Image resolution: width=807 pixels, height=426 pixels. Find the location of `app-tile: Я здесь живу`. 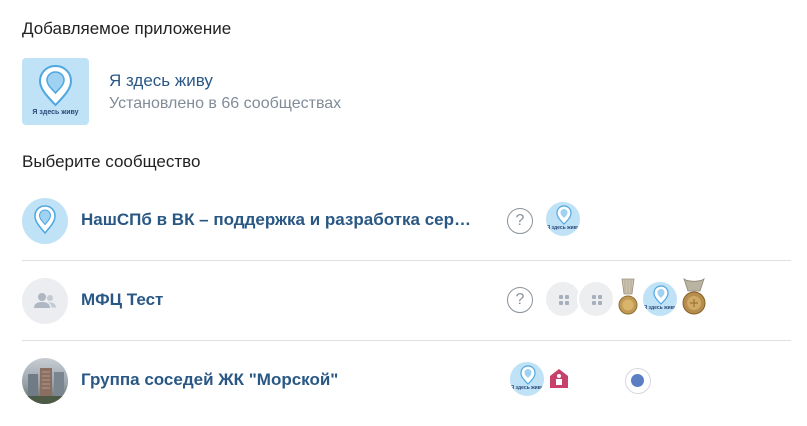

app-tile: Я здесь живу is located at coordinates (55, 91).